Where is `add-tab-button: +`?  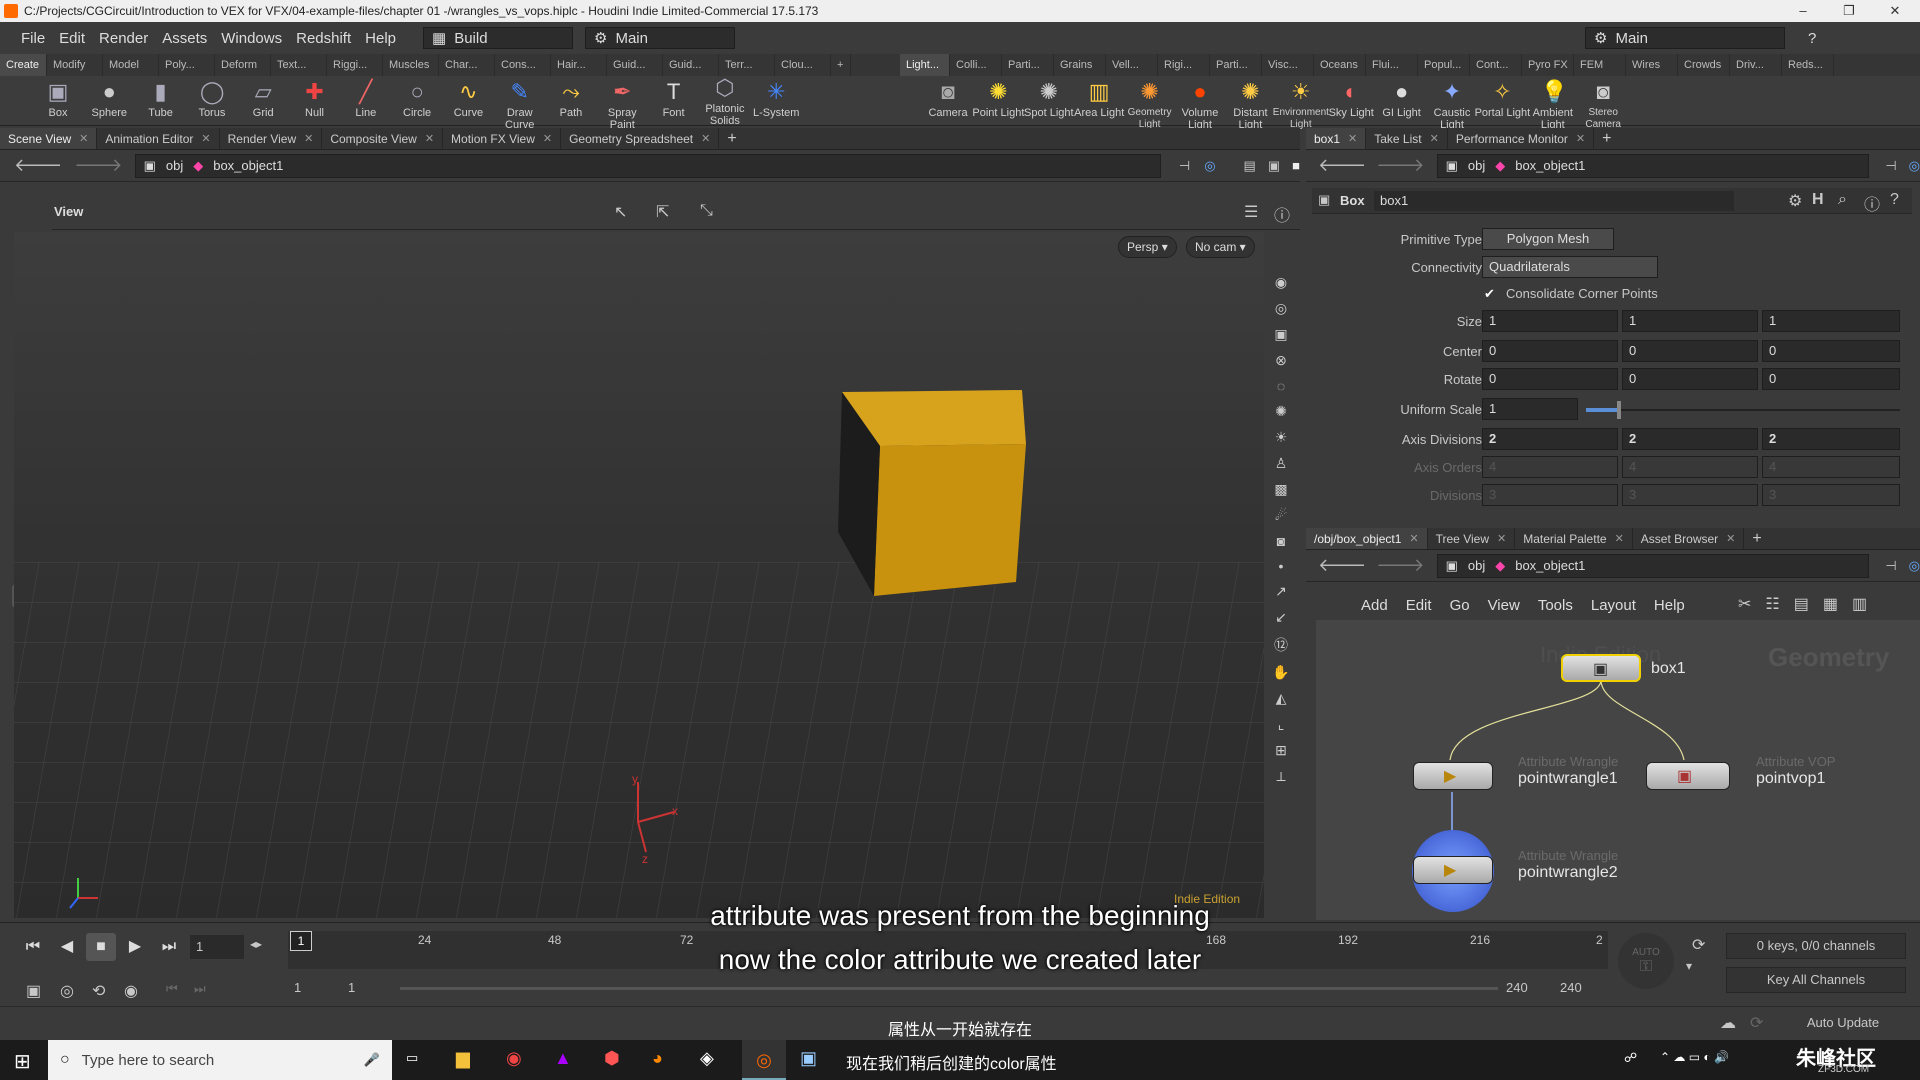
add-tab-button: + is located at coordinates (731, 138).